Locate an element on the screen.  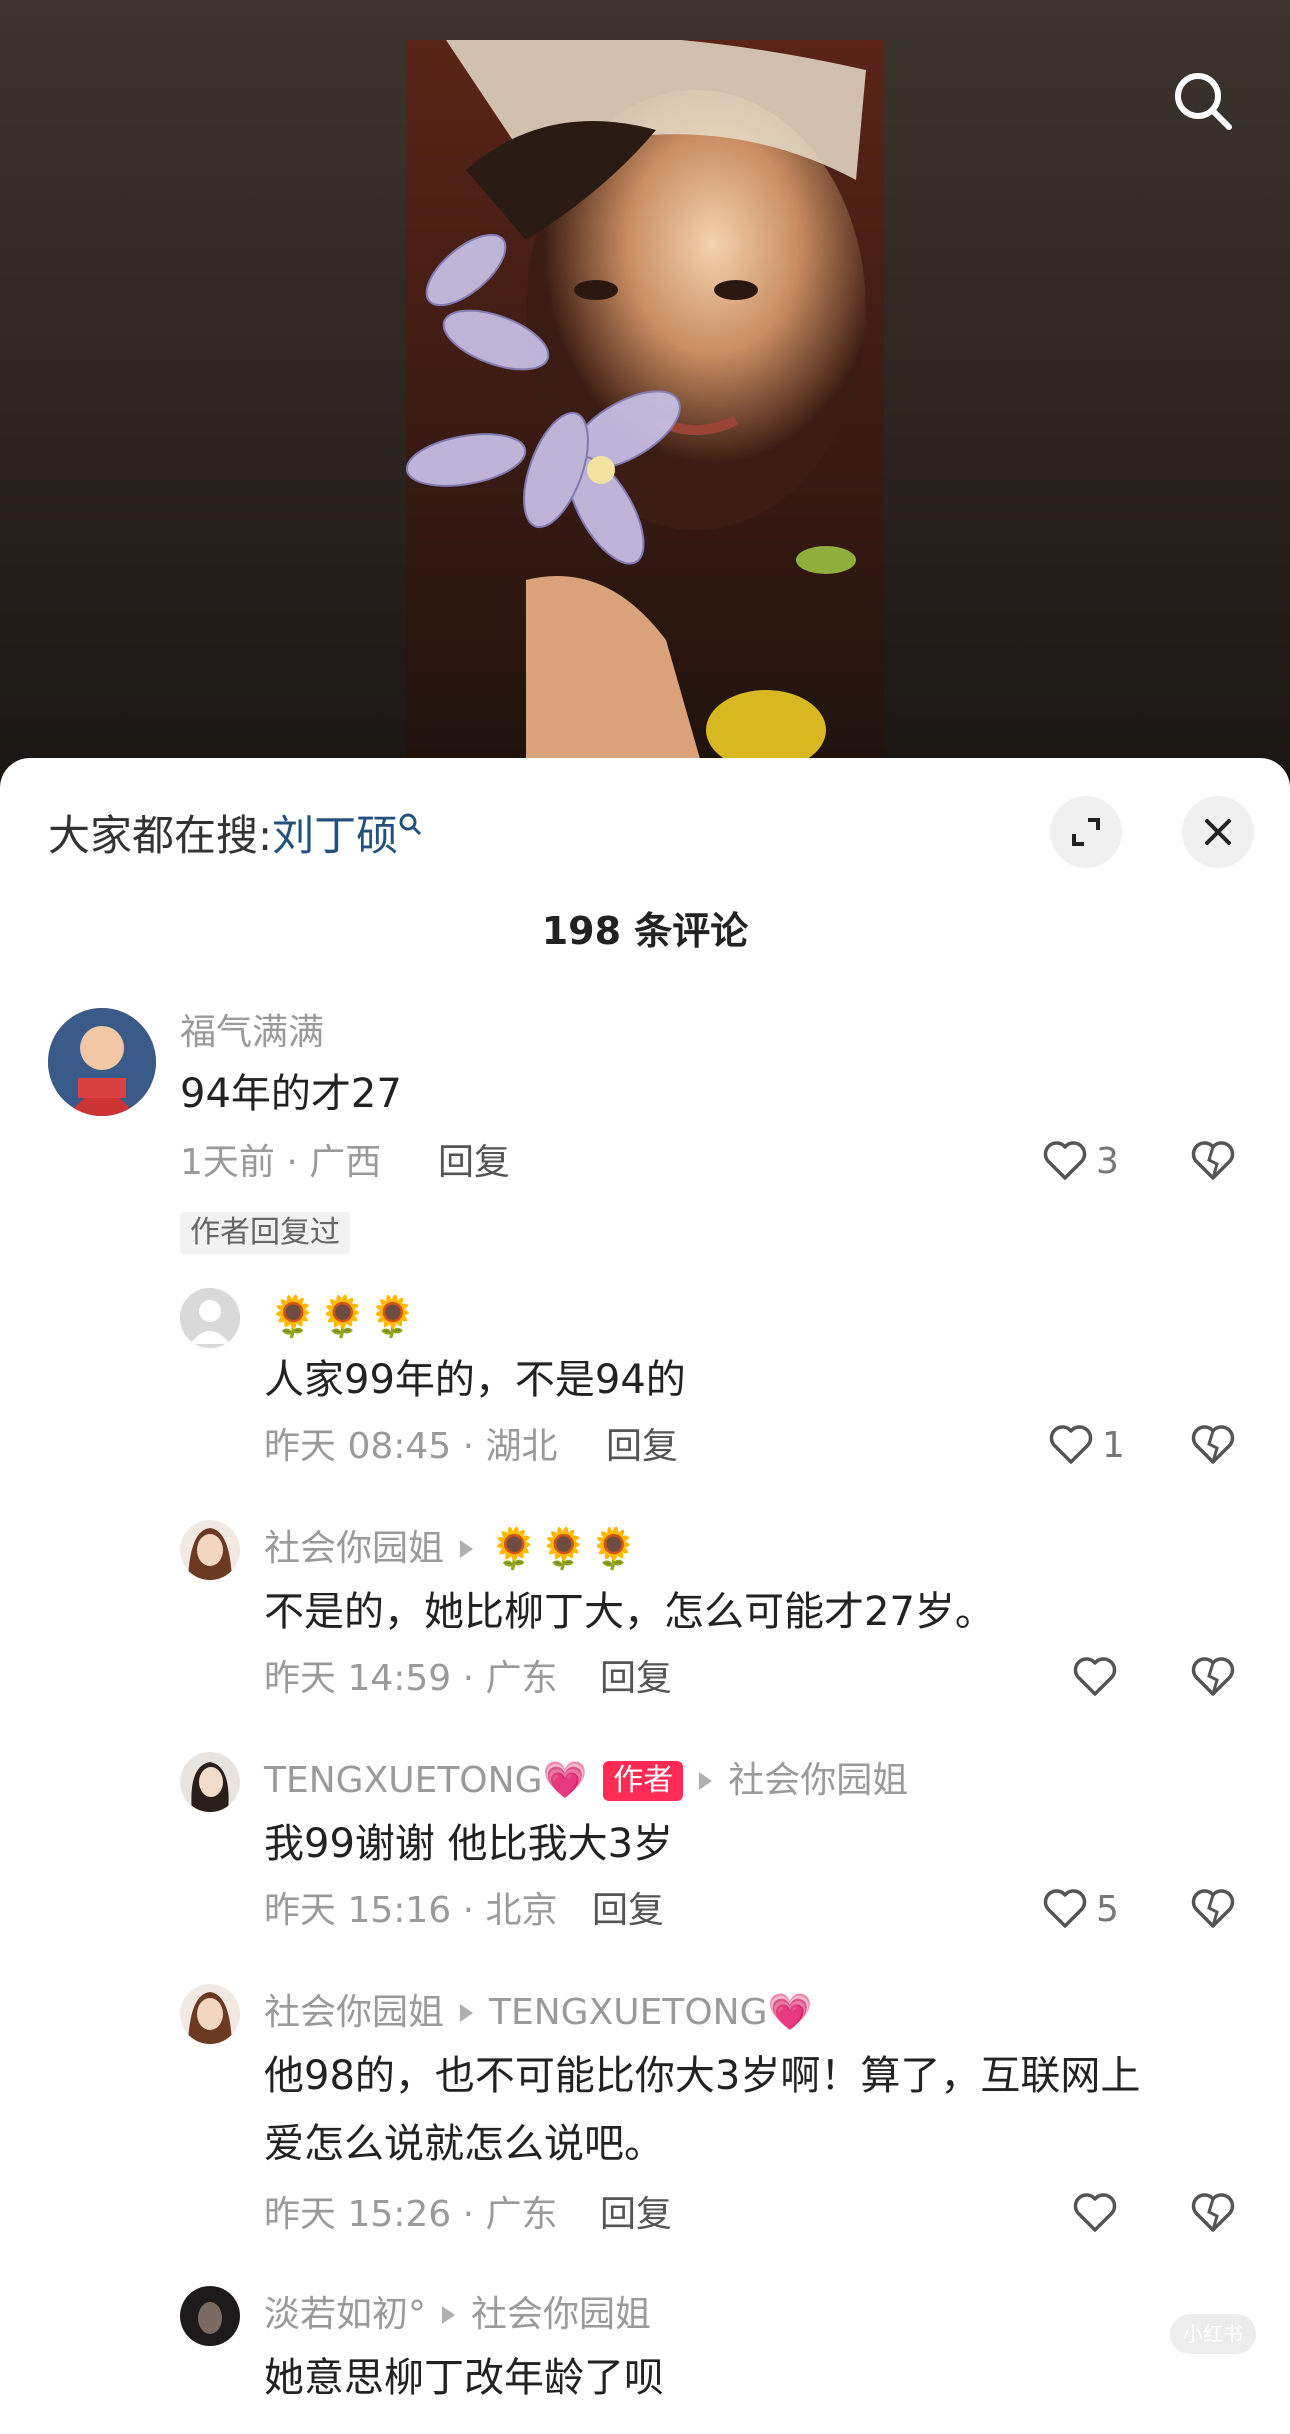
comment-text: 94年的才27 is located at coordinates (291, 1094).